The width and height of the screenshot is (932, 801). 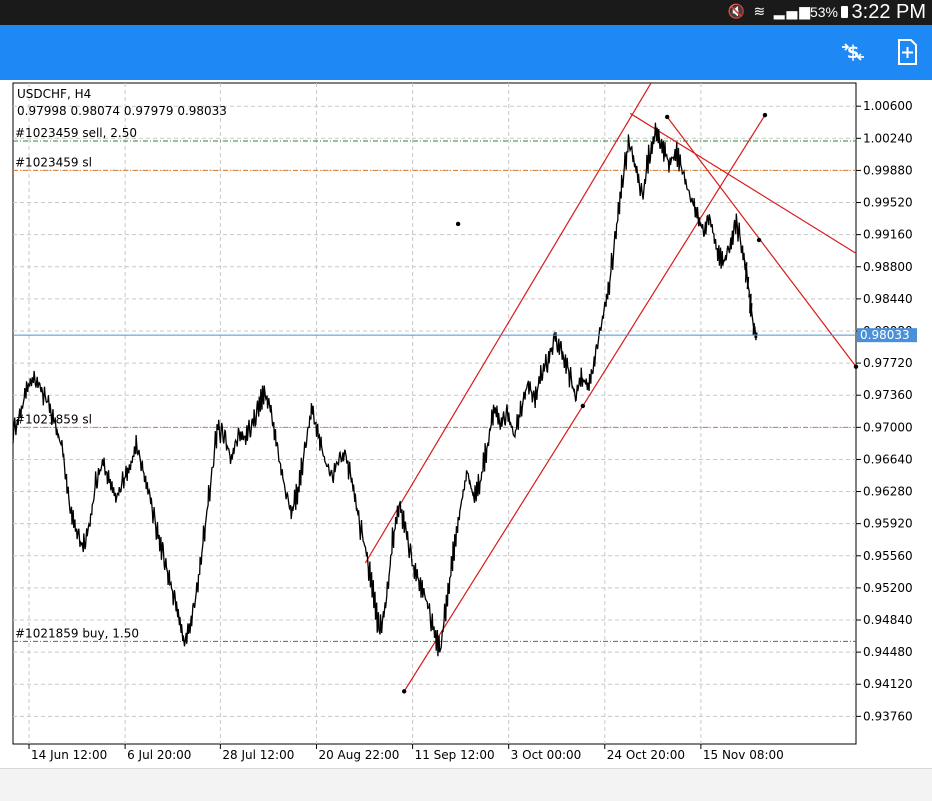 I want to click on y-tick-label: 1.00600, so click(x=888, y=106).